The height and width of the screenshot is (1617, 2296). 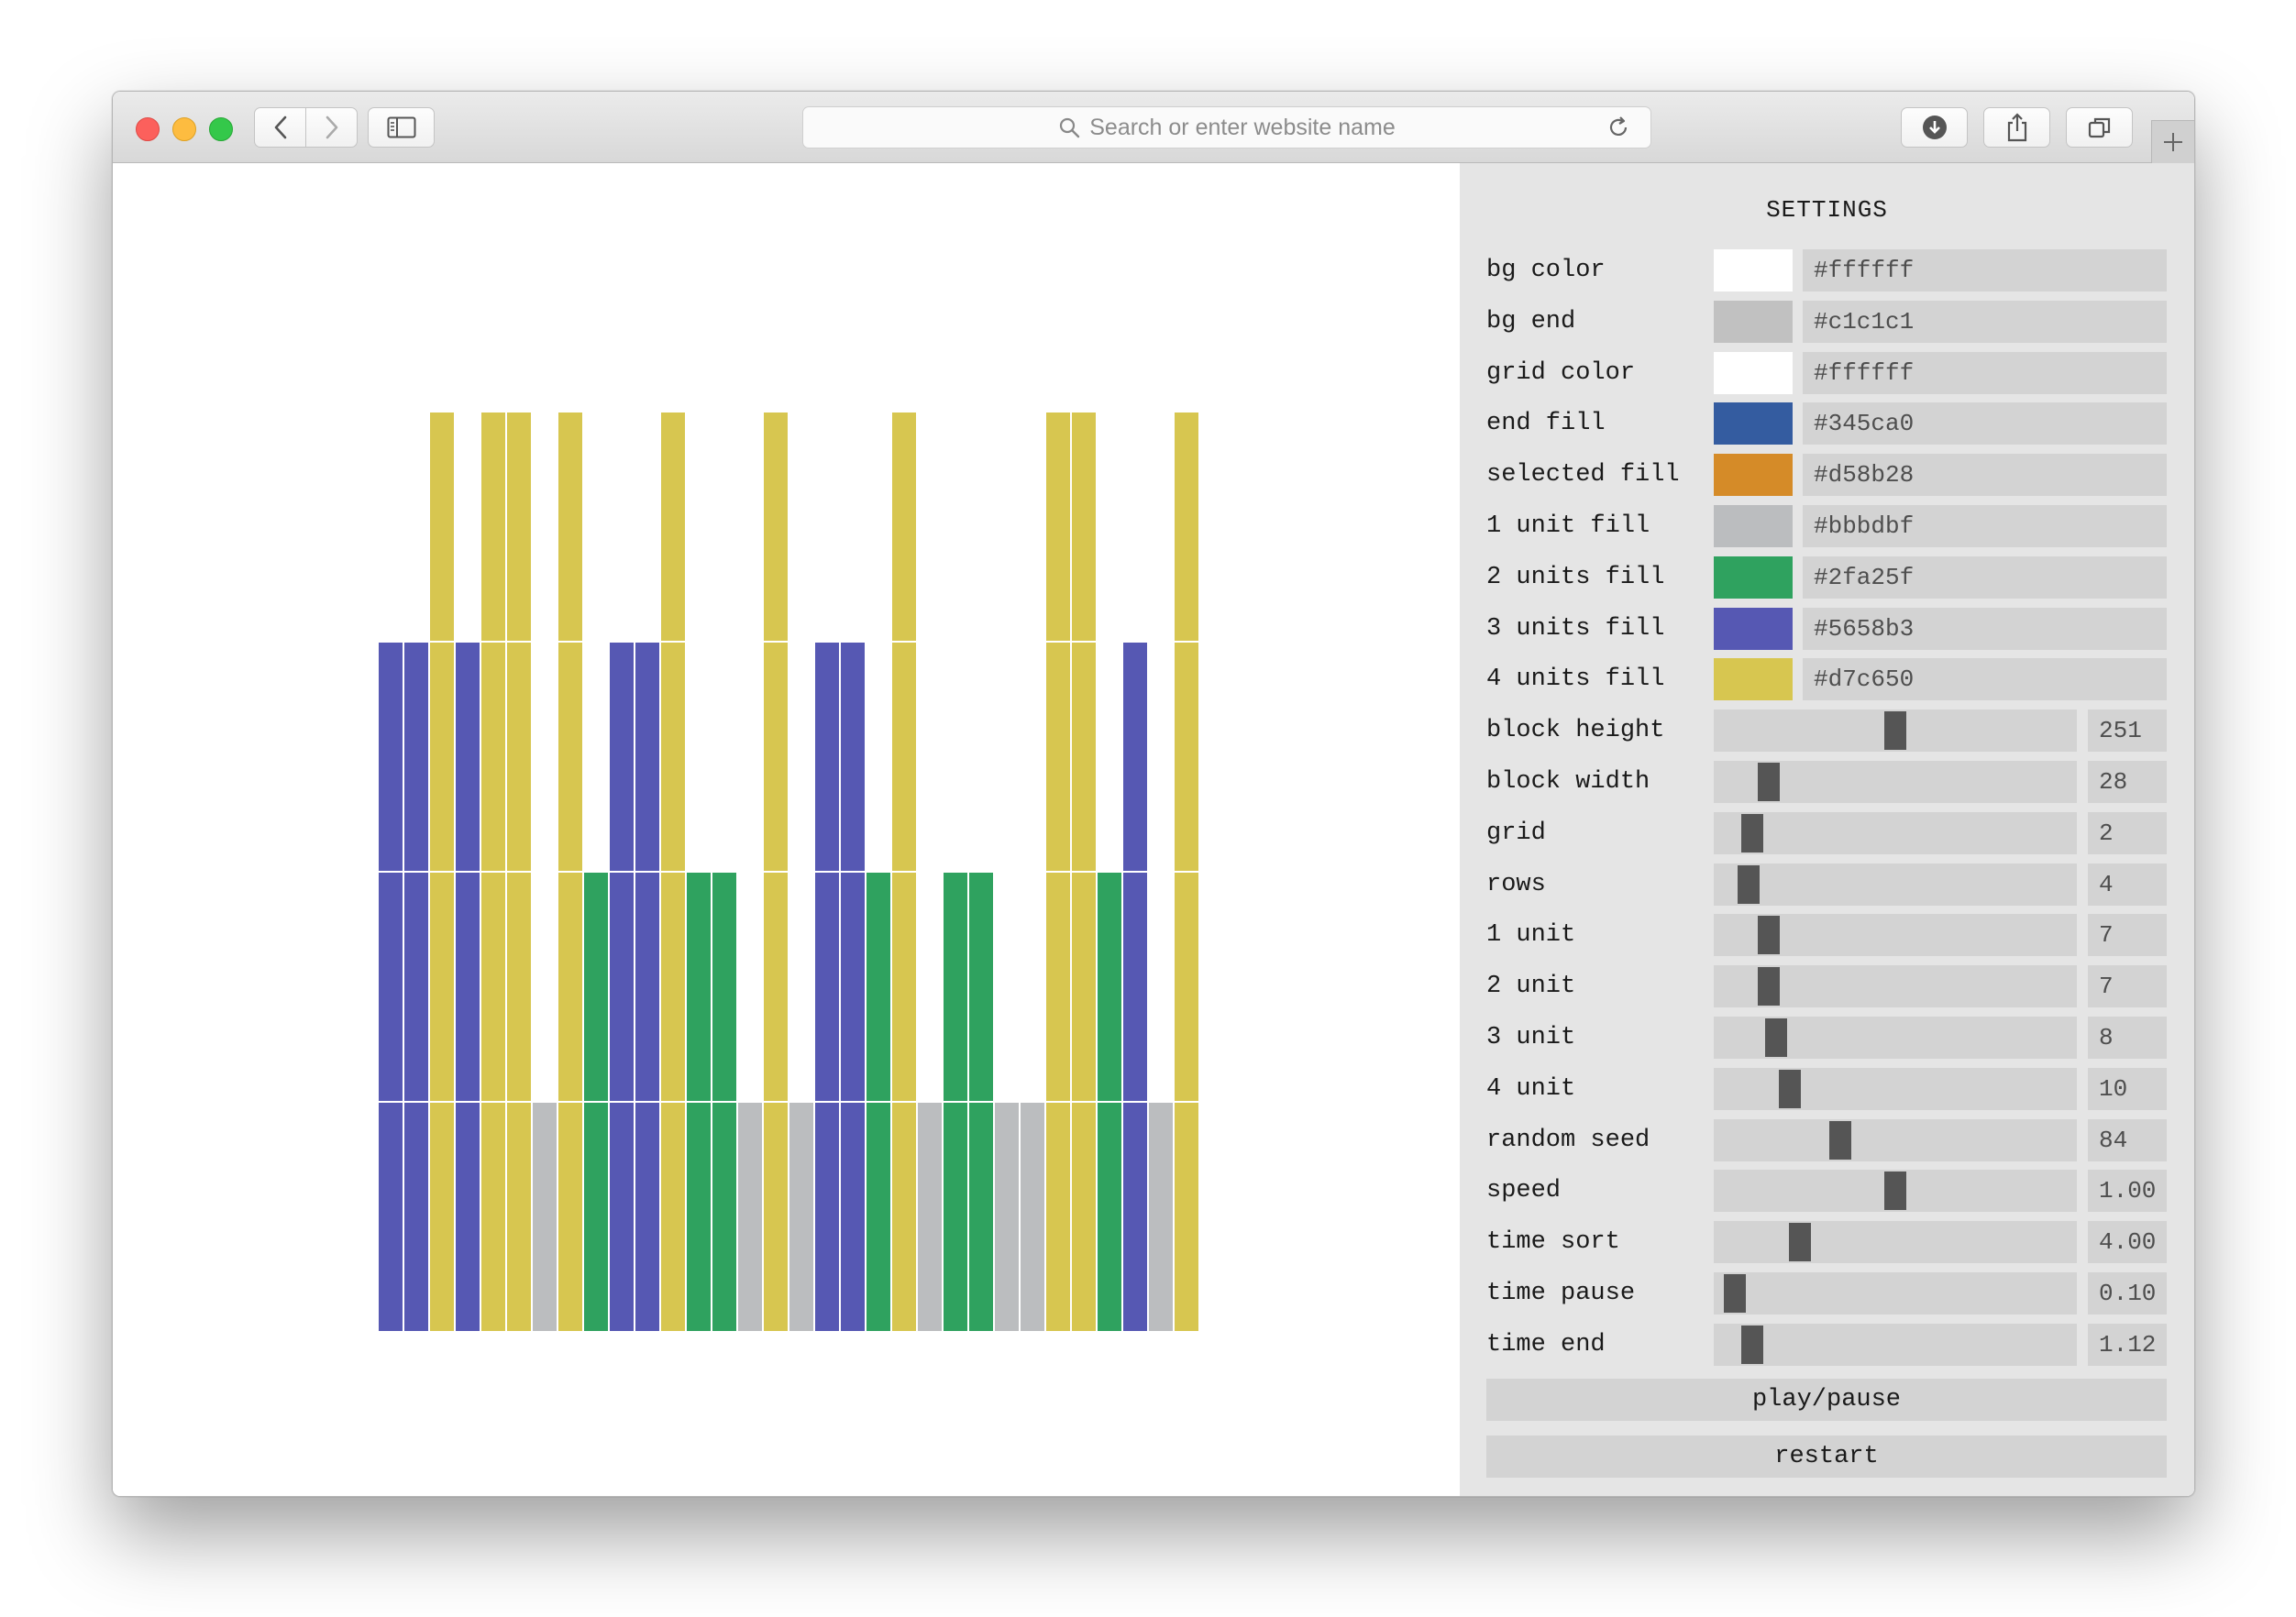 I want to click on color-hex-input: #d58b28, so click(x=1985, y=475).